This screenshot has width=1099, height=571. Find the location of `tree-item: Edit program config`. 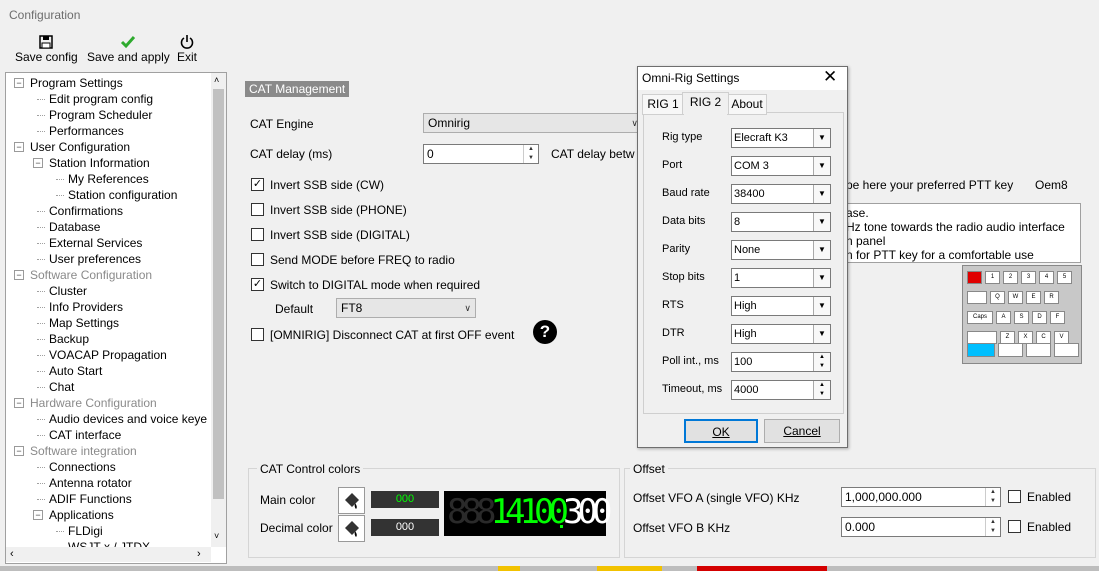

tree-item: Edit program config is located at coordinates (101, 99).